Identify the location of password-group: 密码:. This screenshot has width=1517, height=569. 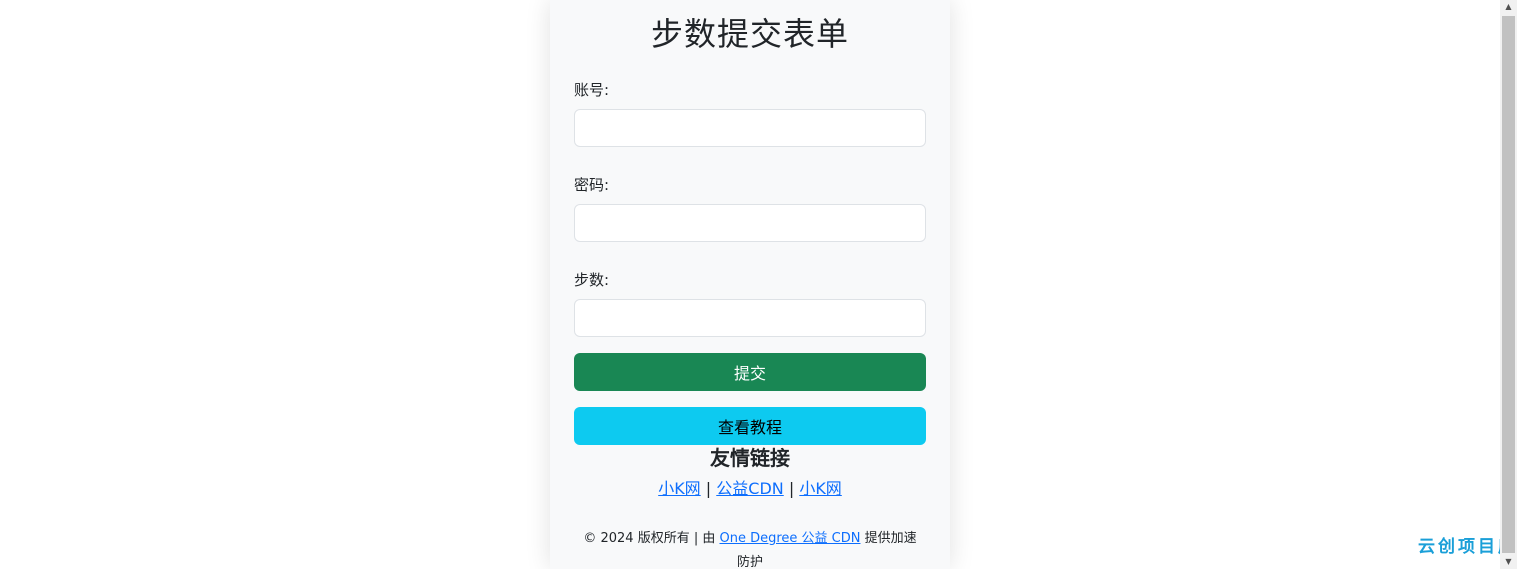
(750, 208).